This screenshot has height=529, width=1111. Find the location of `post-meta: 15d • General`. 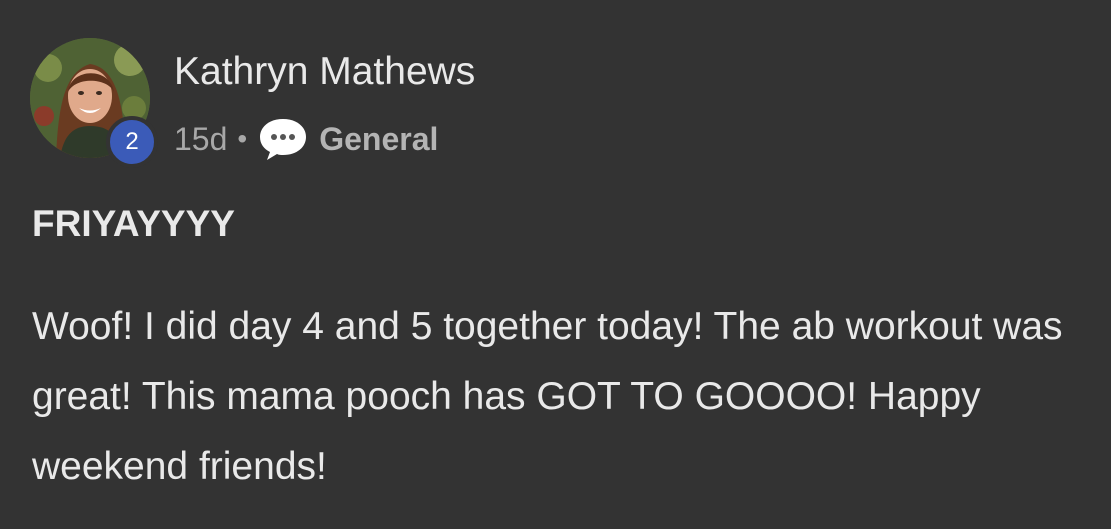

post-meta: 15d • General is located at coordinates (306, 139).